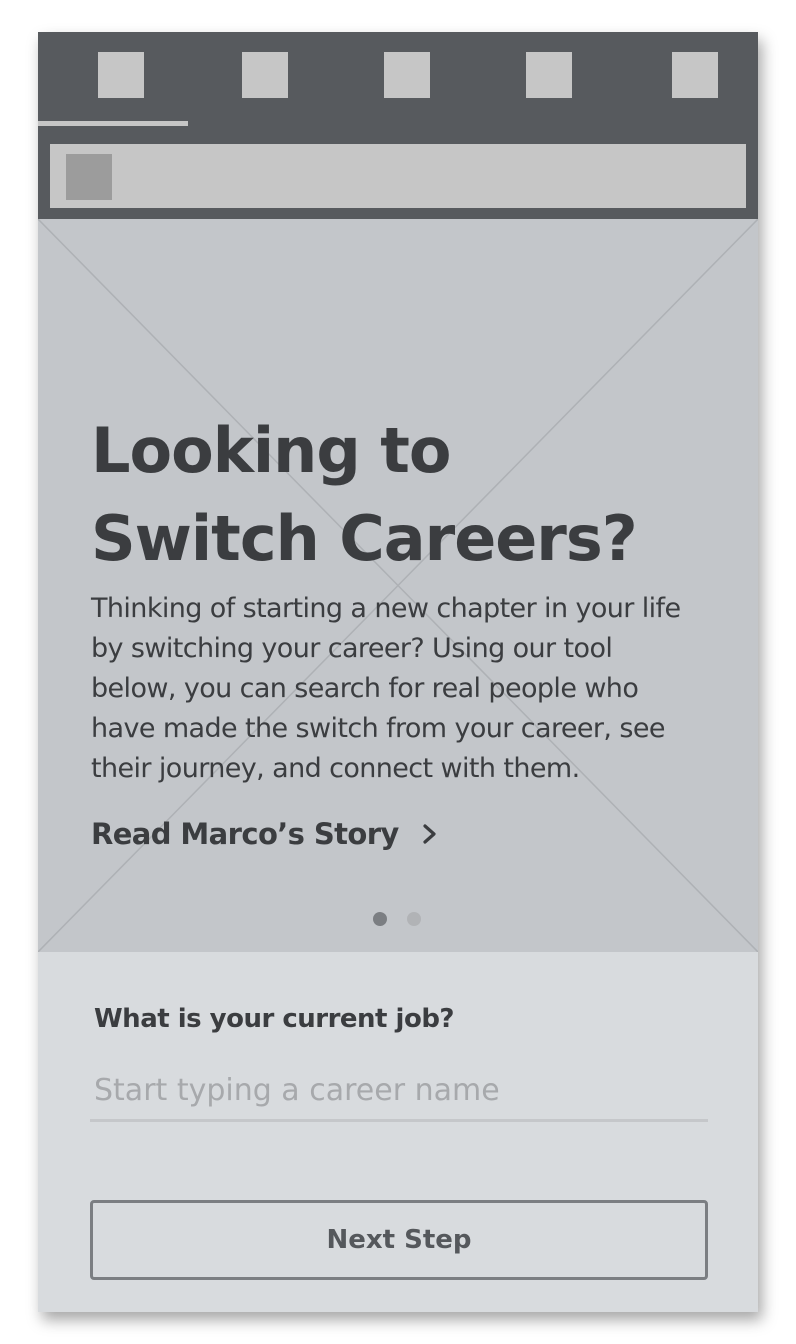 This screenshot has width=796, height=1344. What do you see at coordinates (399, 1240) in the screenshot?
I see `next-step-button: Next Step` at bounding box center [399, 1240].